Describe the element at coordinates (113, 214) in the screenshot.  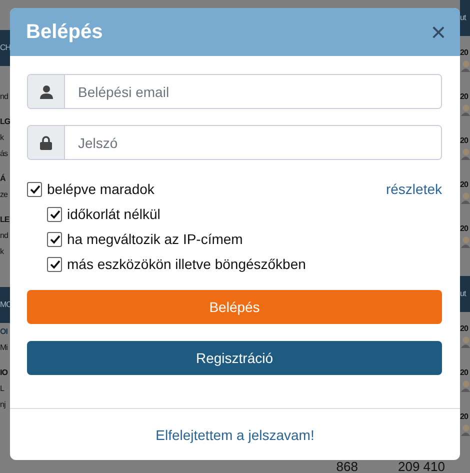
I see `checkbox-label: időkorlát nélkül` at that location.